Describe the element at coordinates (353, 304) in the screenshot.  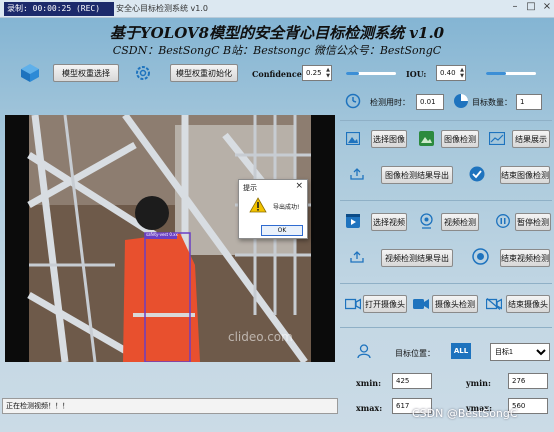
I see `camera-icon` at that location.